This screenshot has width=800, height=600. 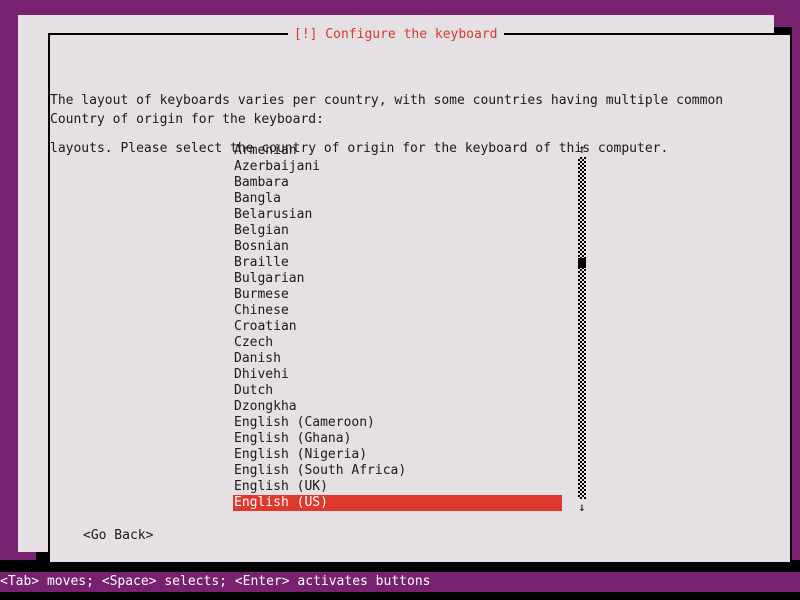 What do you see at coordinates (582, 149) in the screenshot?
I see `scroll-up-arrow-icon: ↑` at bounding box center [582, 149].